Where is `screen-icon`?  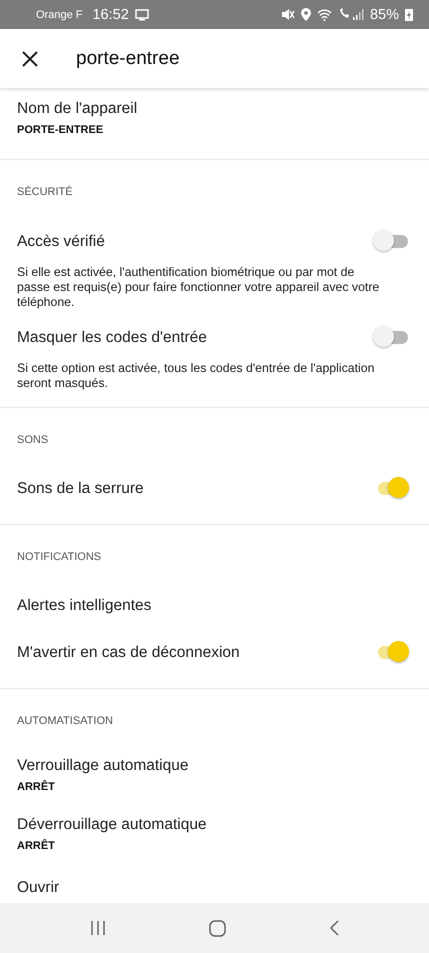 screen-icon is located at coordinates (141, 14).